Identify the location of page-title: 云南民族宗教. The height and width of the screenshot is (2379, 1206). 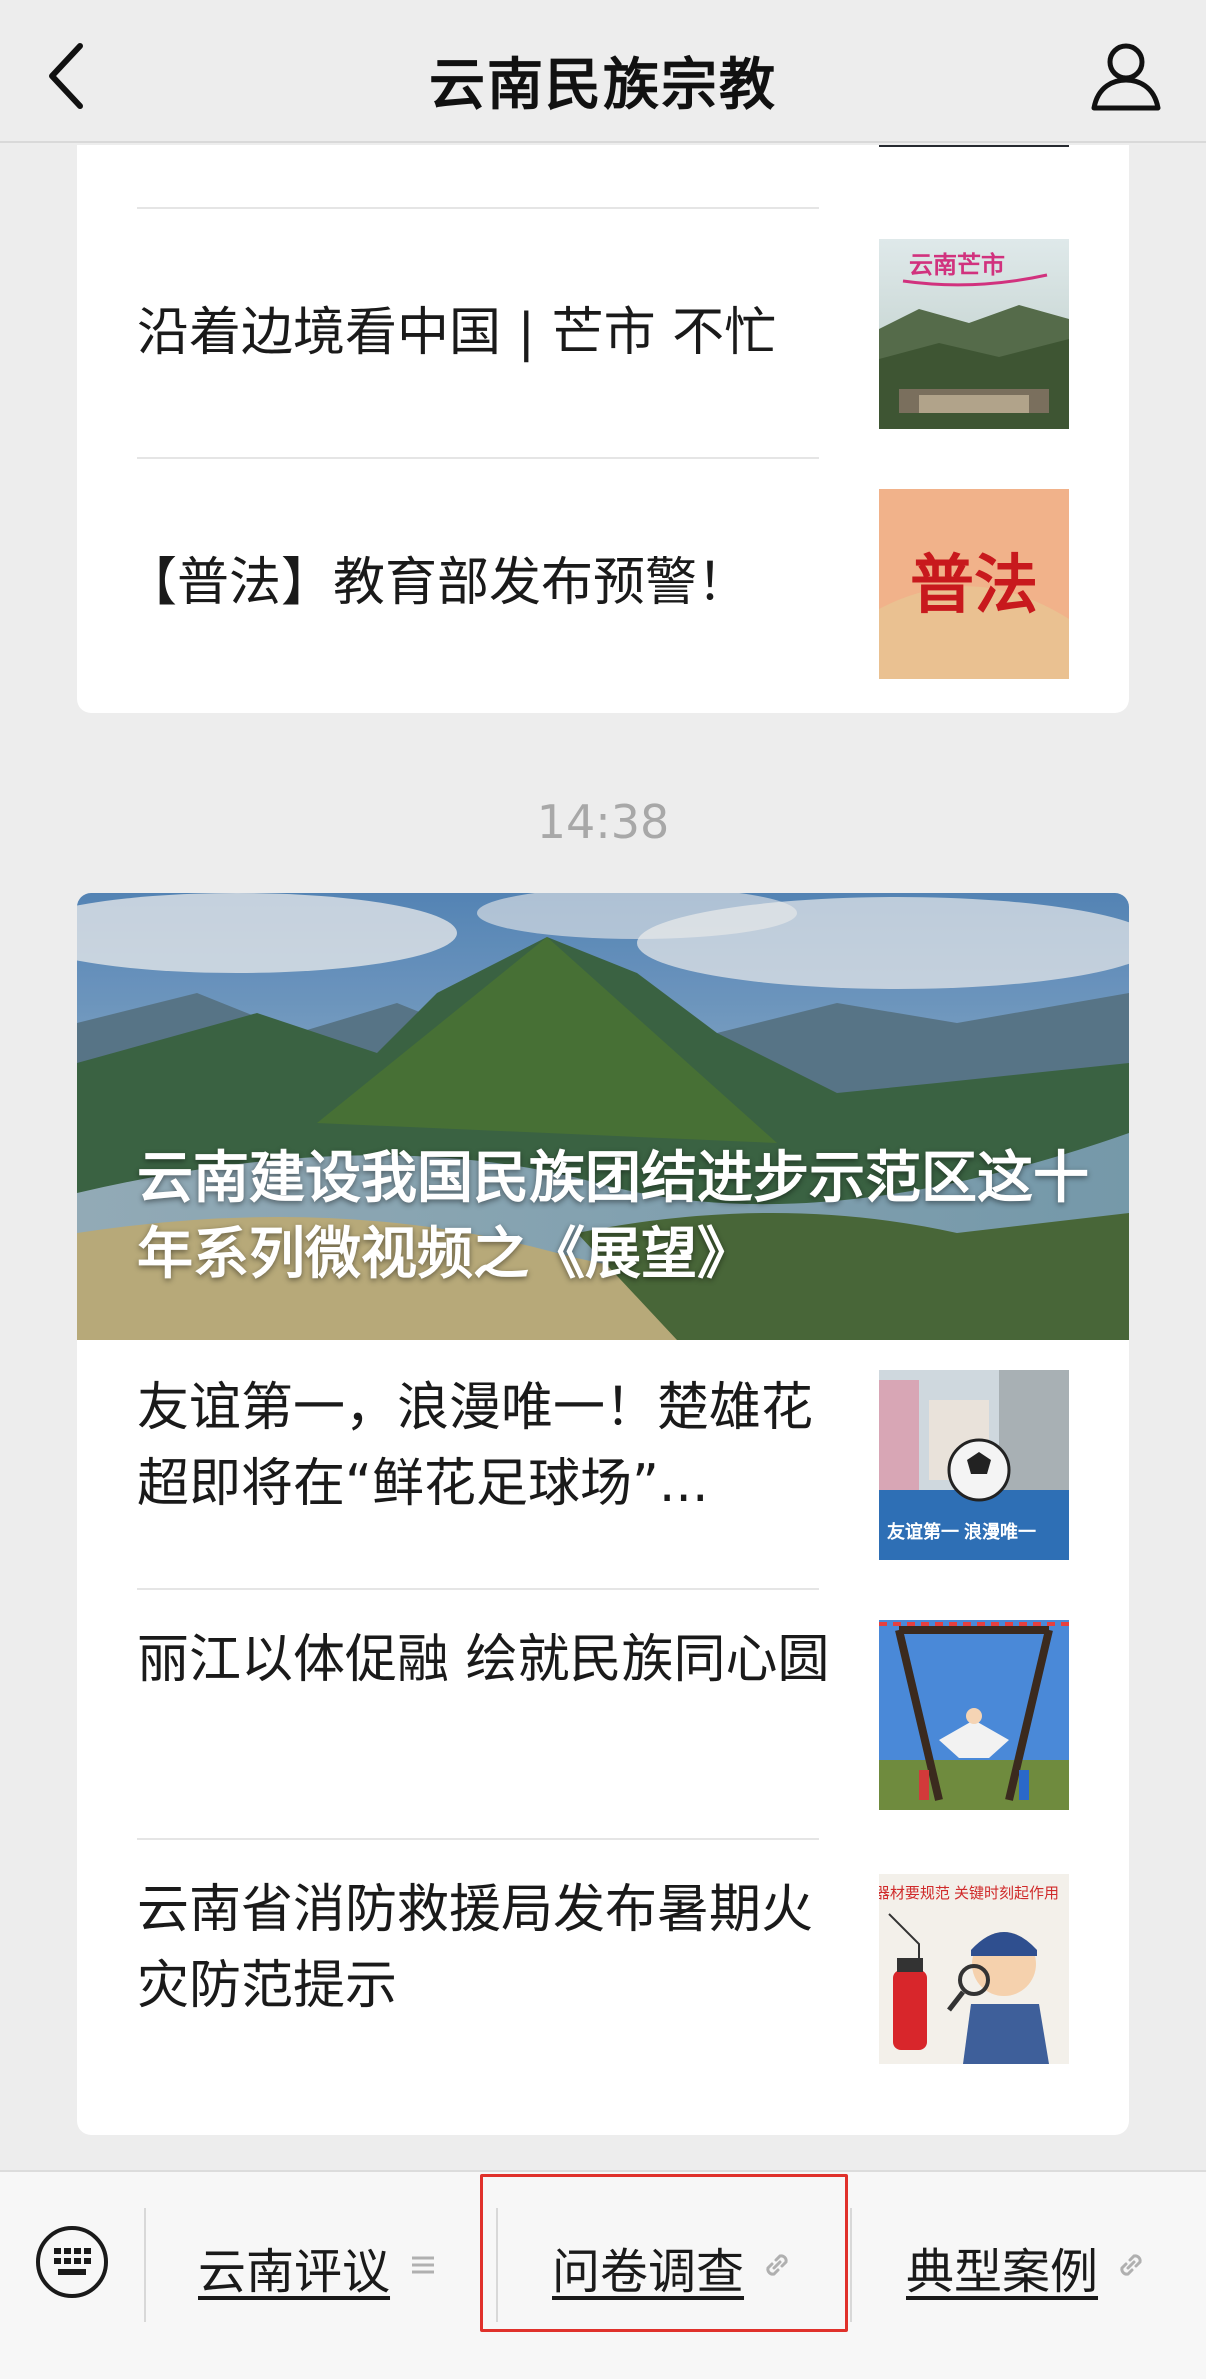
(603, 85).